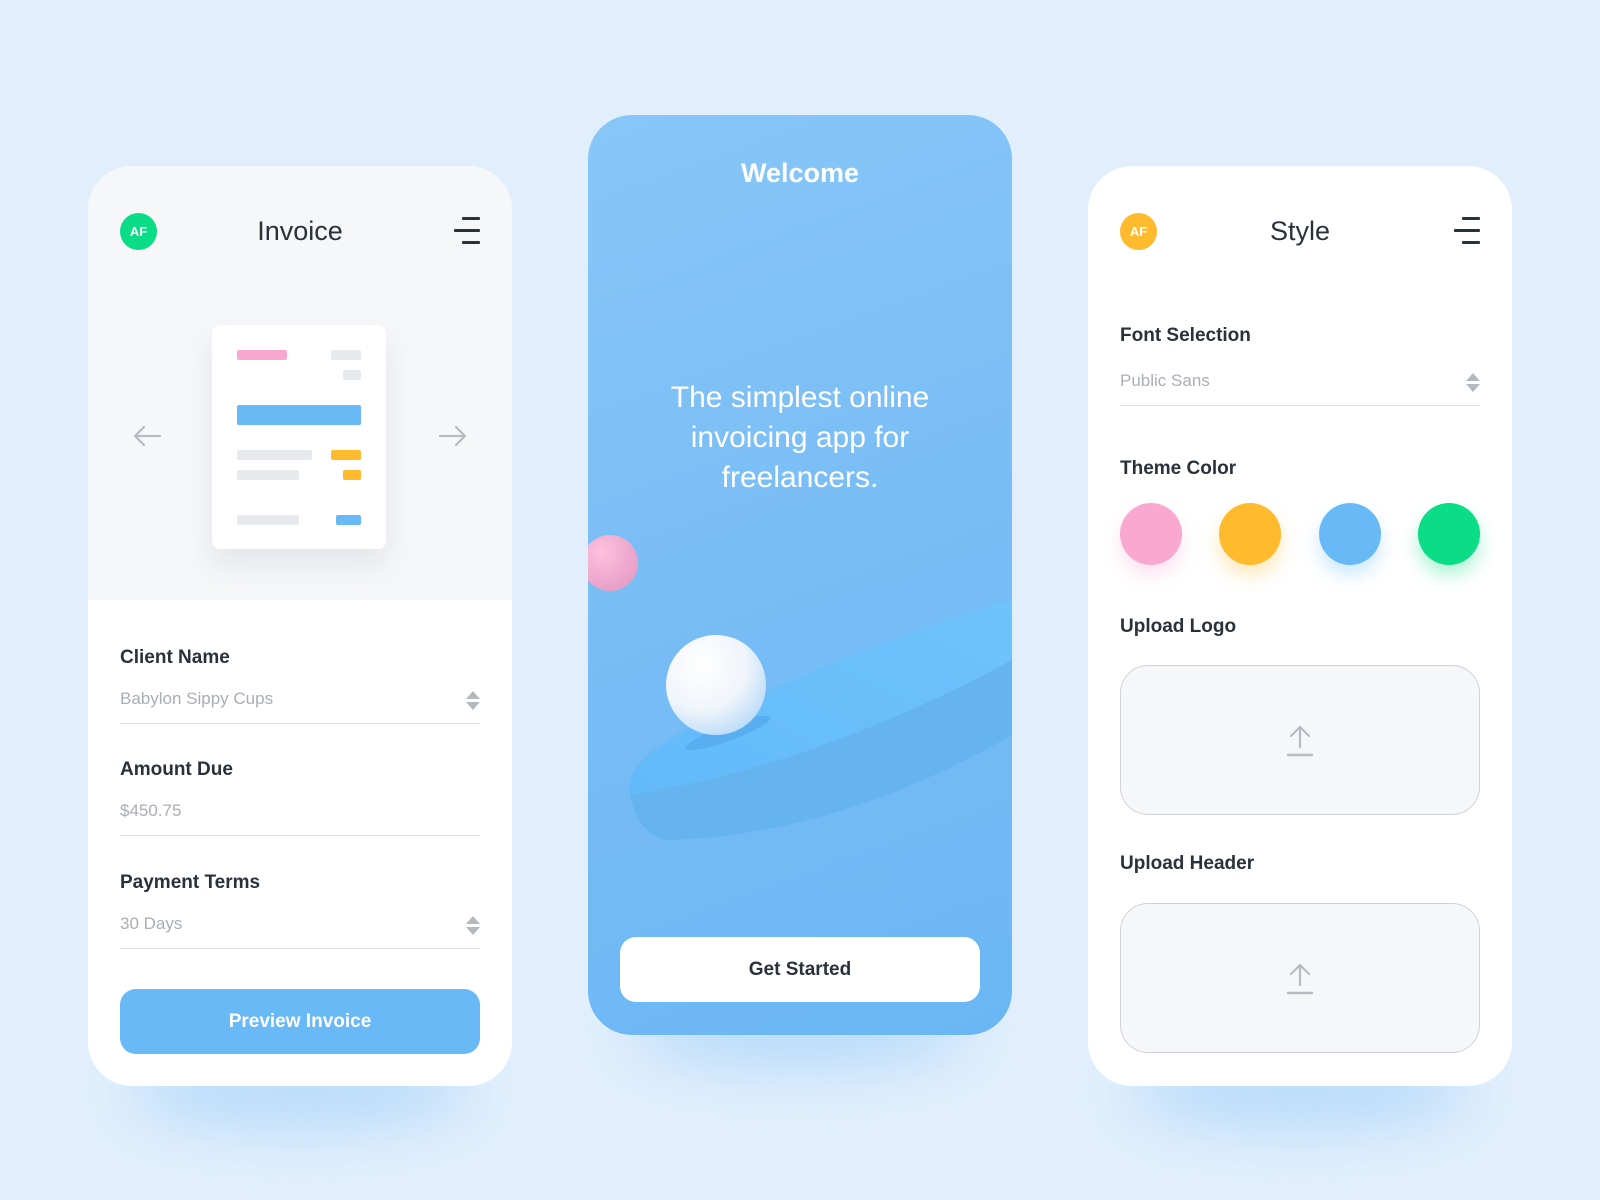 Image resolution: width=1600 pixels, height=1200 pixels. Describe the element at coordinates (147, 436) in the screenshot. I see `arrow-left-icon` at that location.